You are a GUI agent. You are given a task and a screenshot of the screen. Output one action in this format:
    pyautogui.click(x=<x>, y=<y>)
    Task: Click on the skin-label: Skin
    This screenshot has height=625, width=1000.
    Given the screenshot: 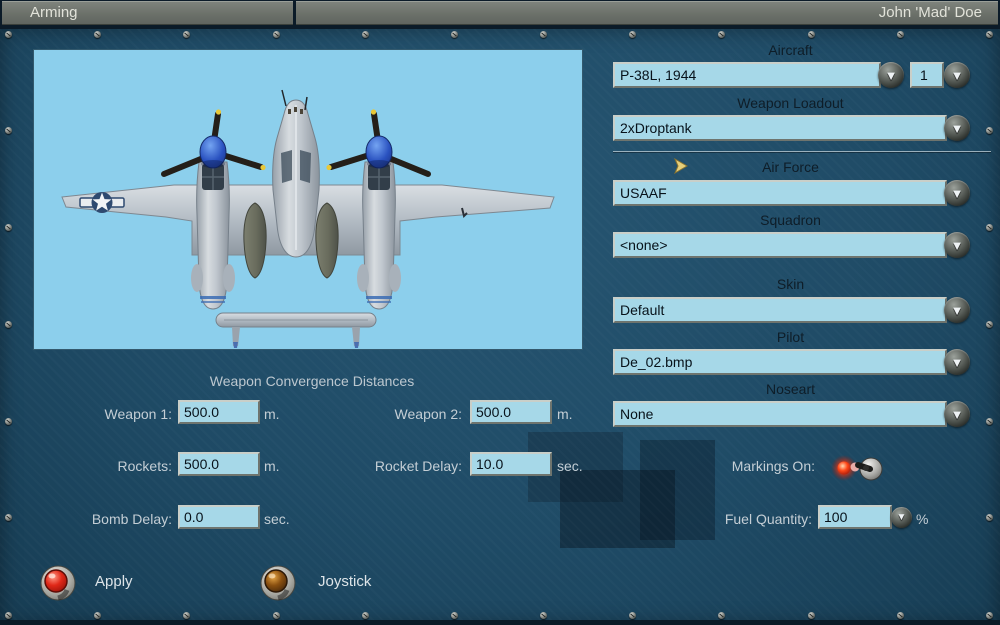 What is the action you would take?
    pyautogui.click(x=790, y=284)
    